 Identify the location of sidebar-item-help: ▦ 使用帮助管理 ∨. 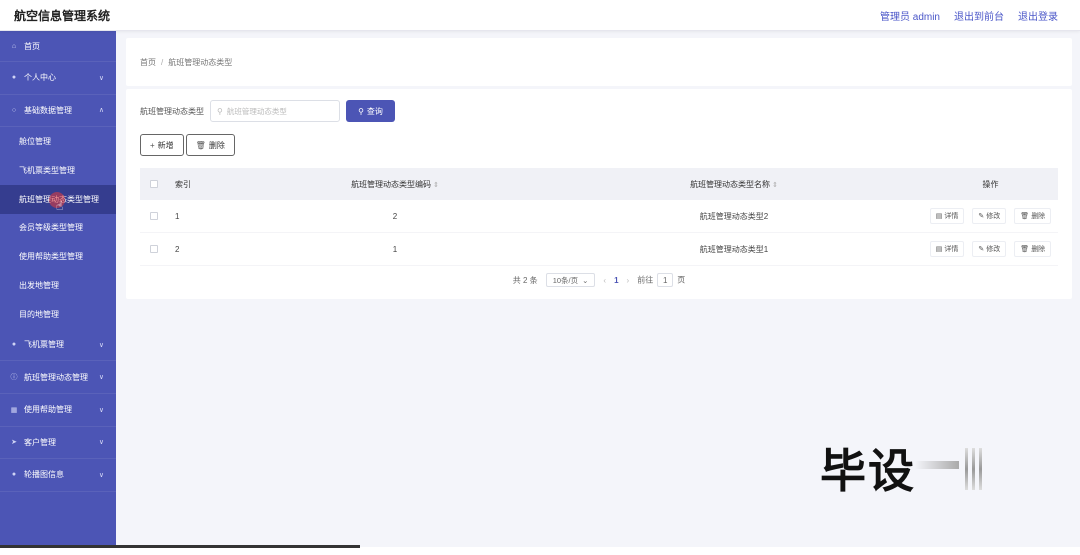
(58, 410).